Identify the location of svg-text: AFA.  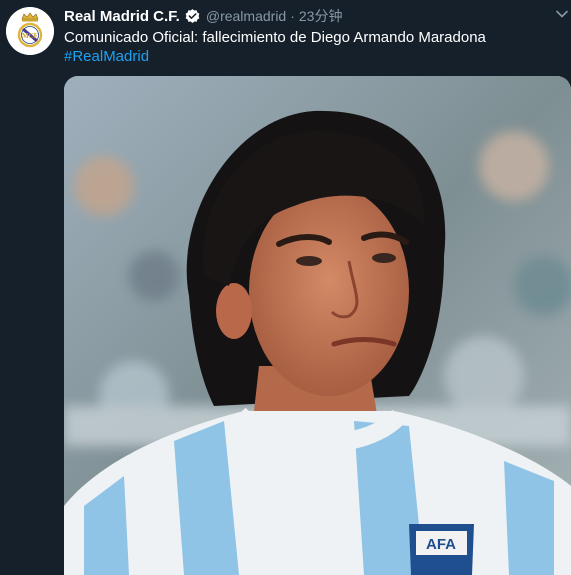
(441, 544).